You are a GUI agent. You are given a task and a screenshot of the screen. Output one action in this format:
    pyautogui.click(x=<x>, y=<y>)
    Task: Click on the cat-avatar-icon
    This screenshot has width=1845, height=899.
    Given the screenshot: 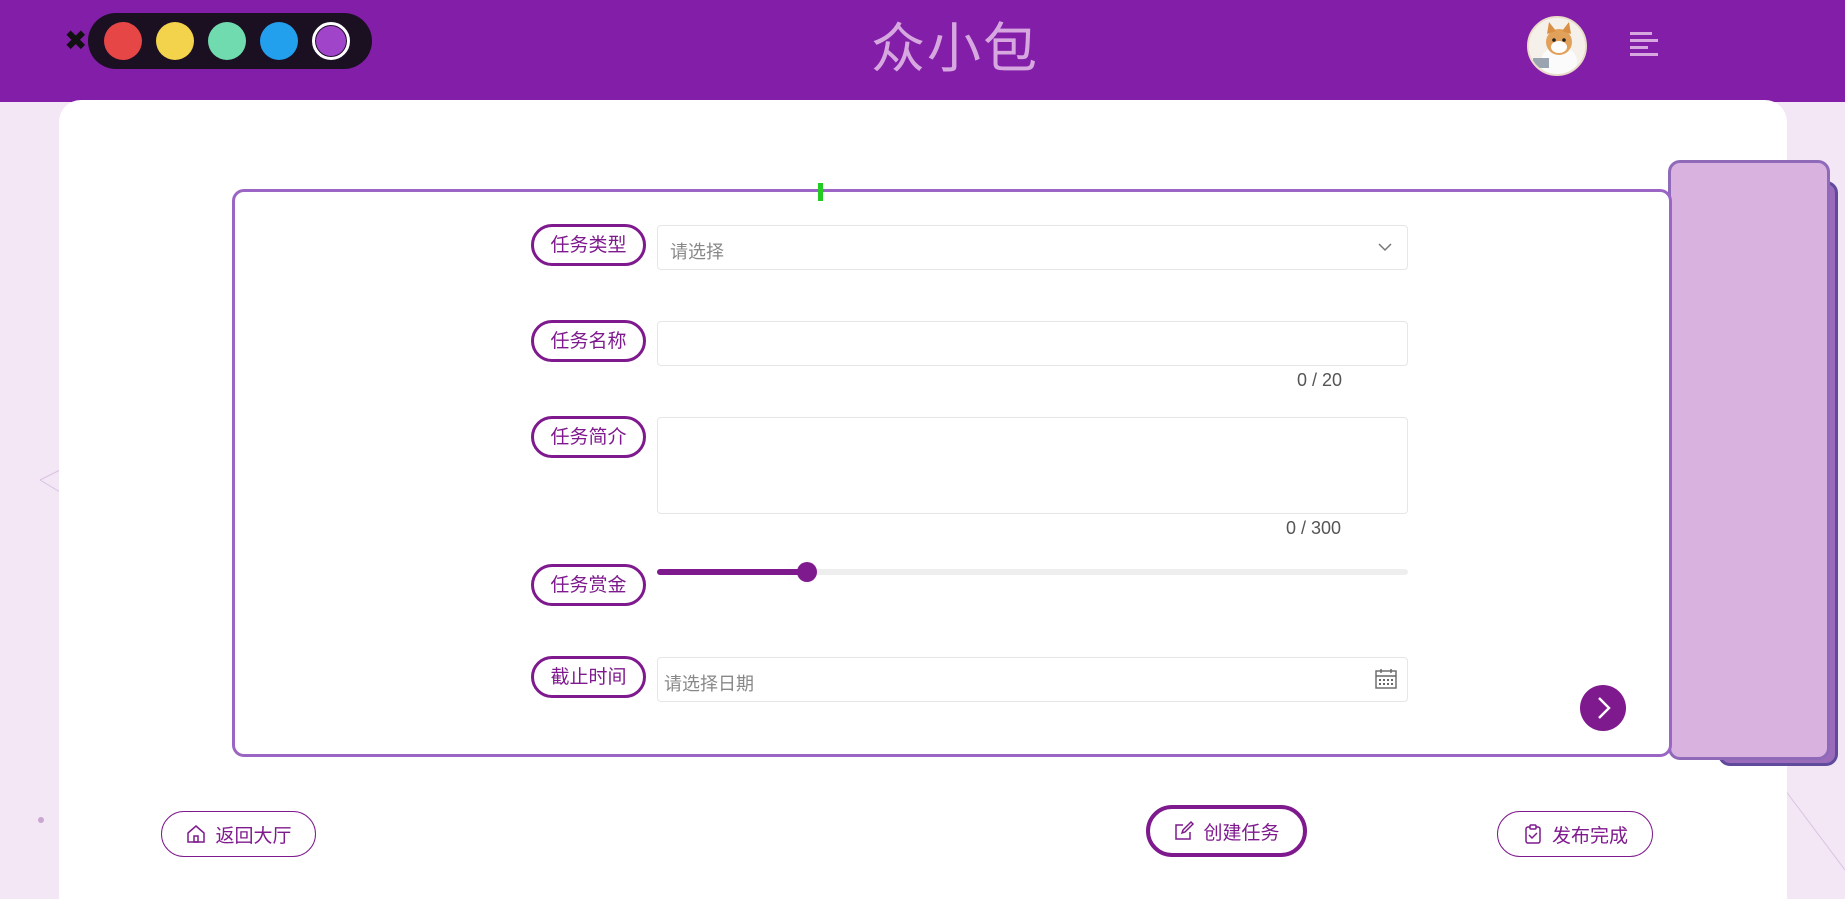 What is the action you would take?
    pyautogui.click(x=1557, y=46)
    